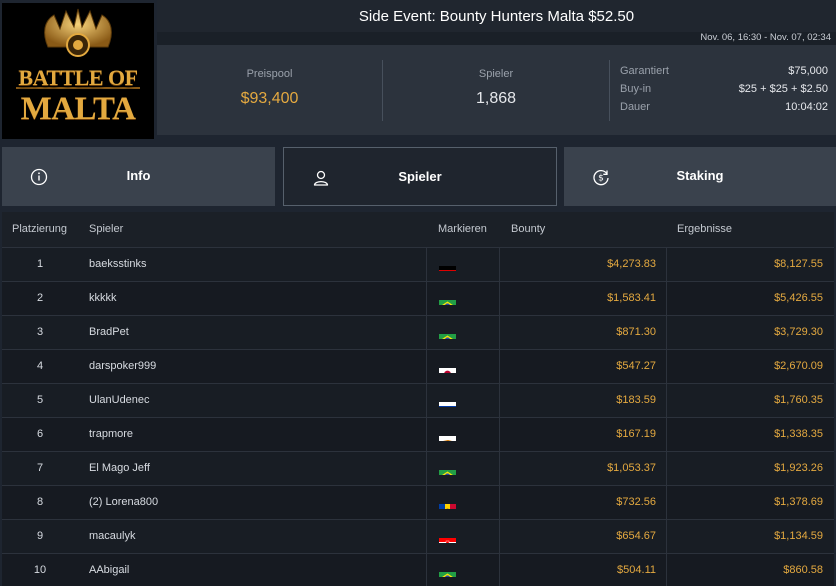 The image size is (836, 586). Describe the element at coordinates (765, 37) in the screenshot. I see `event-date-range: Nov. 06, 16:30 - Nov. 07, 02:34` at that location.